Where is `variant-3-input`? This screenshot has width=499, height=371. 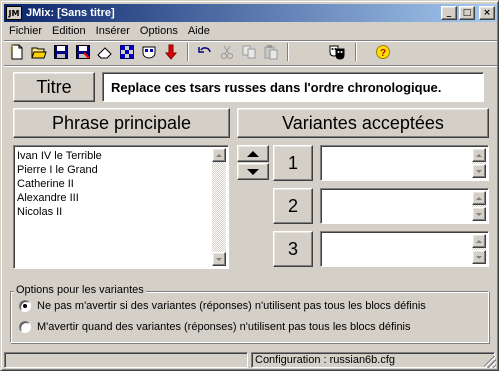
variant-3-input is located at coordinates (397, 249).